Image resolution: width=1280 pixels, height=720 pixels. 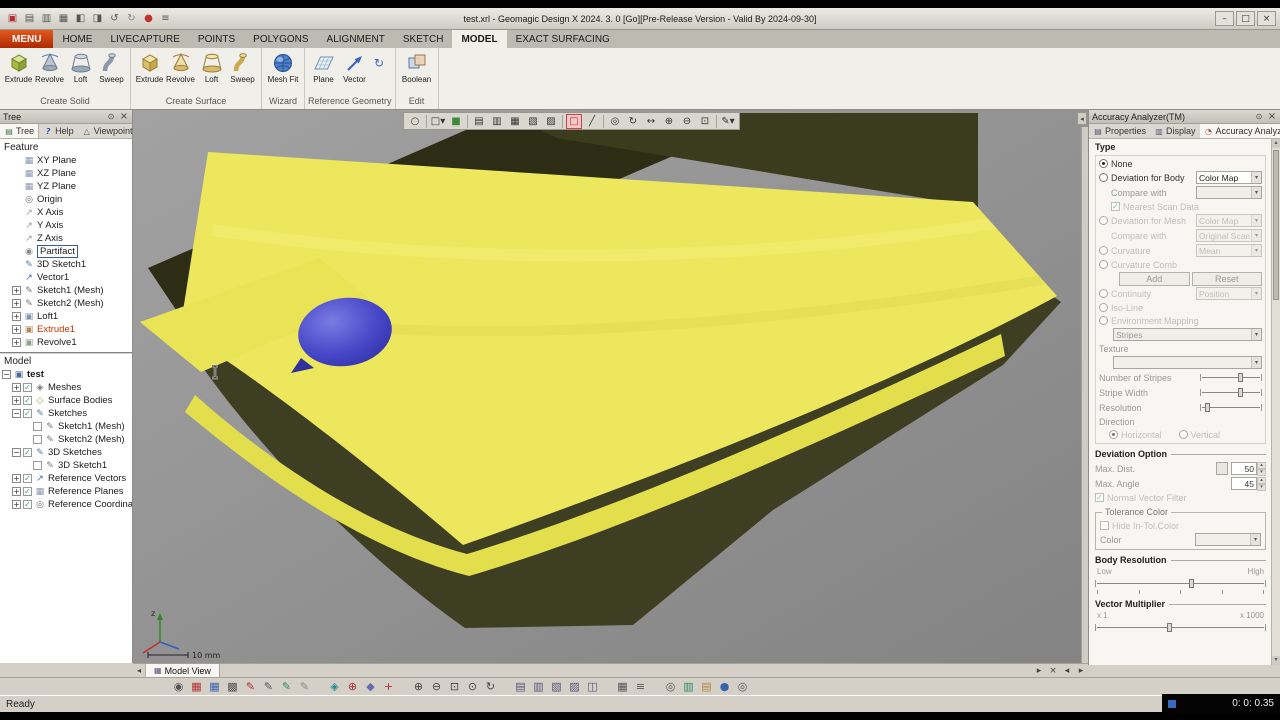 What do you see at coordinates (12, 18) in the screenshot?
I see `app-icon: ▣` at bounding box center [12, 18].